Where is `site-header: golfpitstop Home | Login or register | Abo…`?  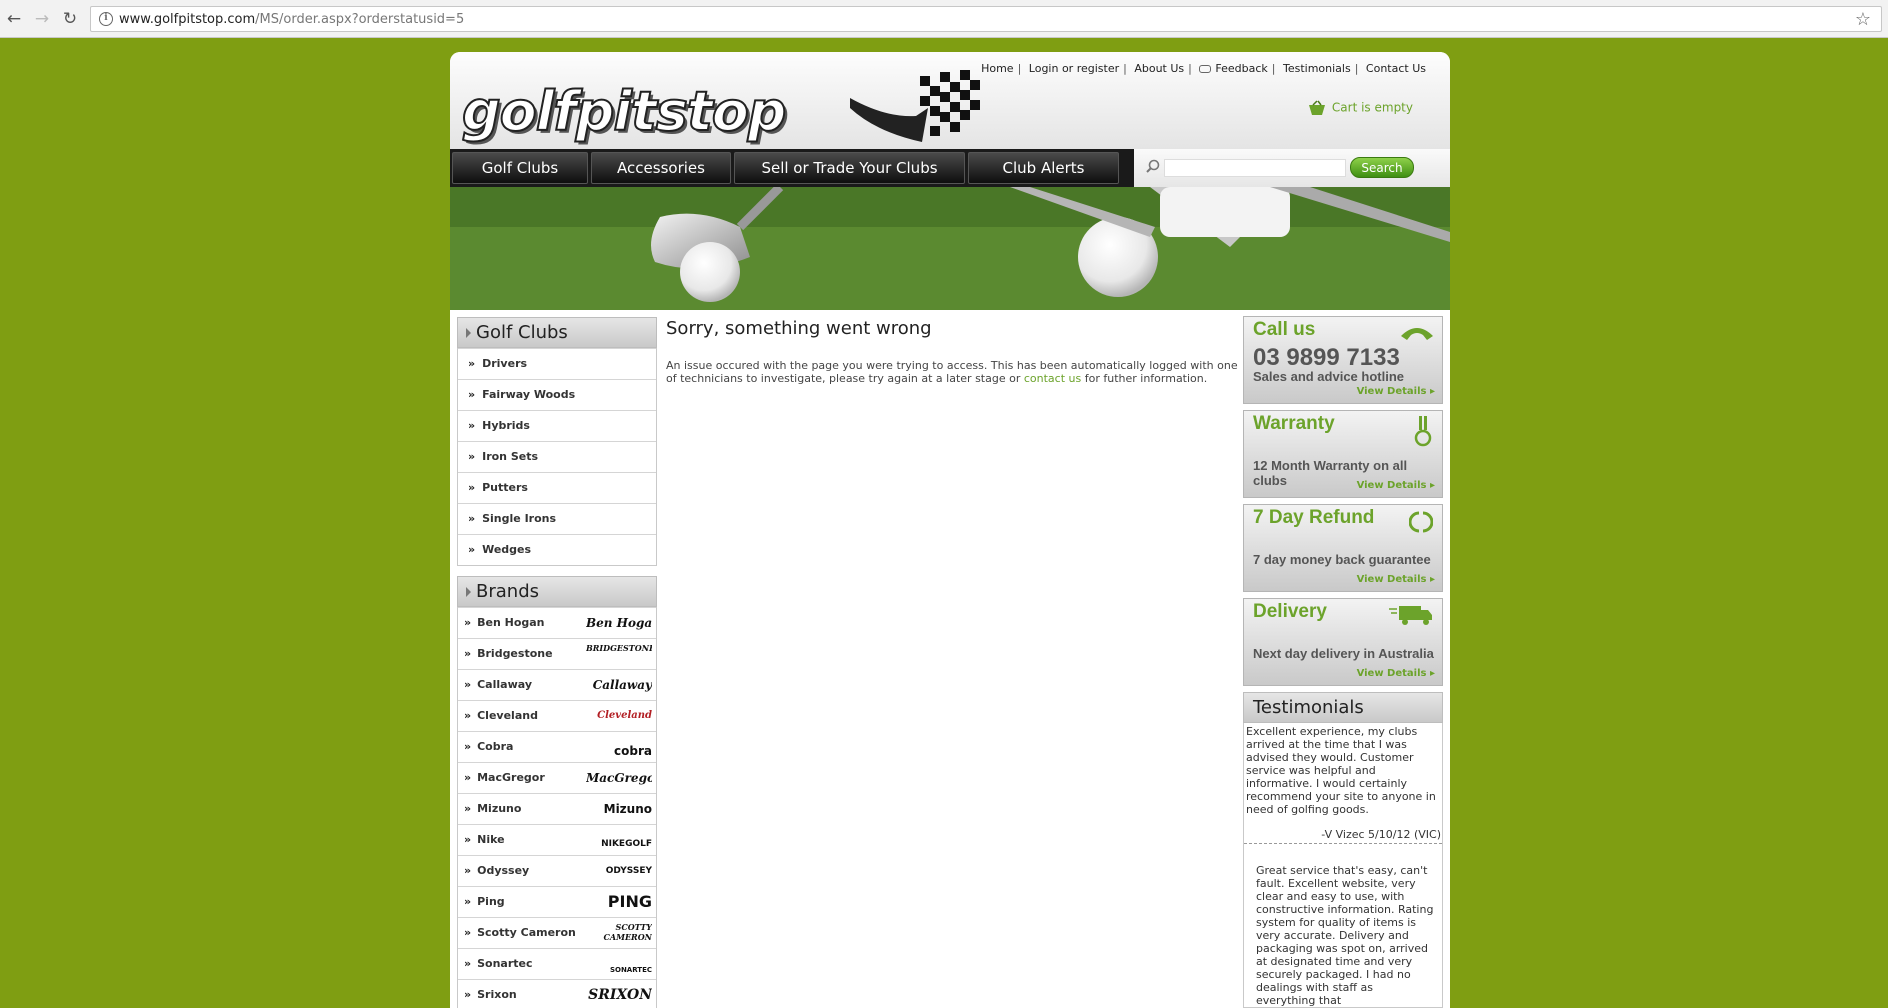
site-header: golfpitstop Home | Login or register | Abo… is located at coordinates (950, 101).